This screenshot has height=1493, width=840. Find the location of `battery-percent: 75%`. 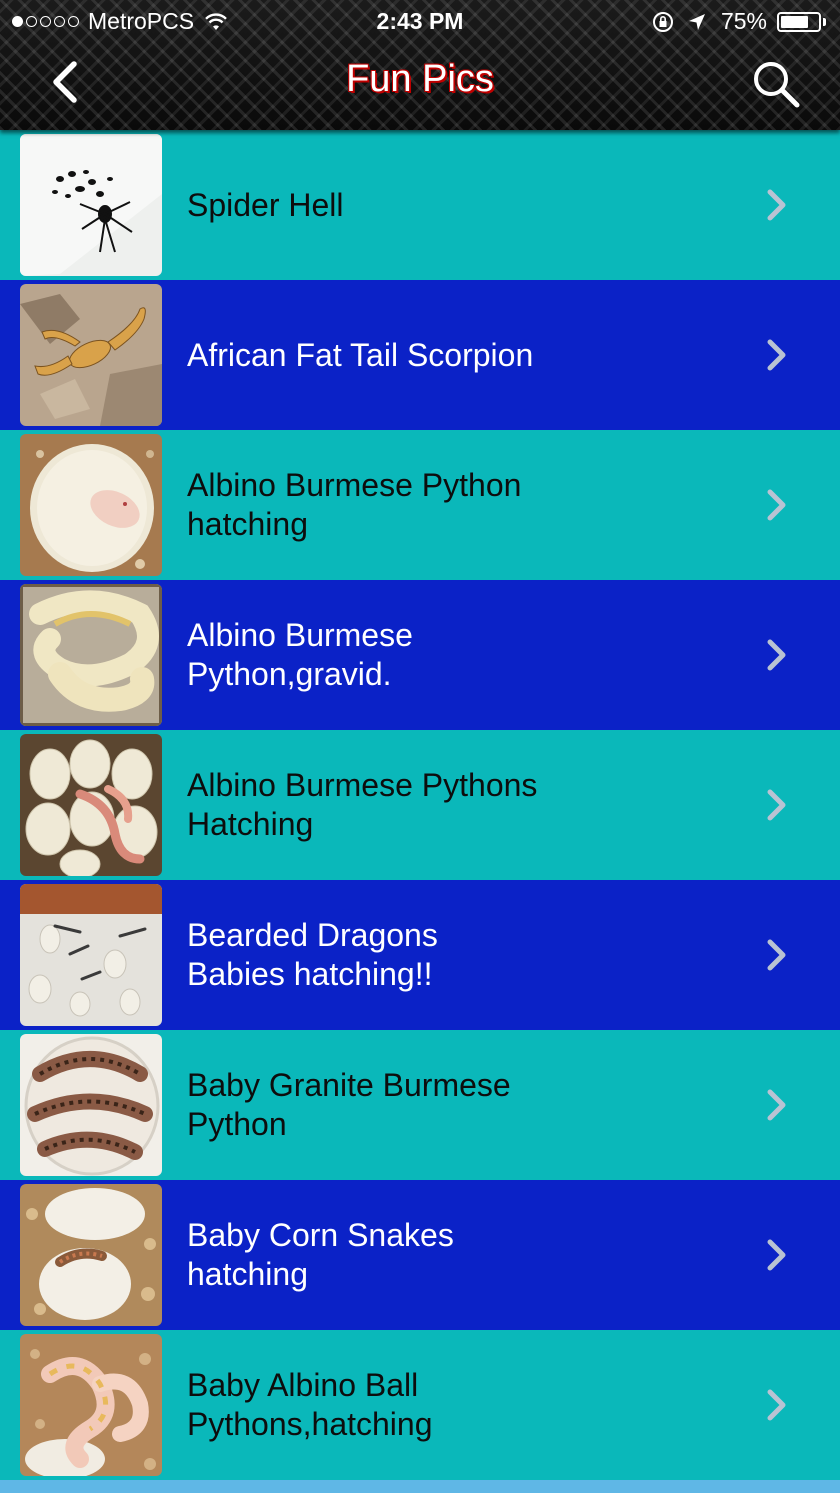

battery-percent: 75% is located at coordinates (743, 21).